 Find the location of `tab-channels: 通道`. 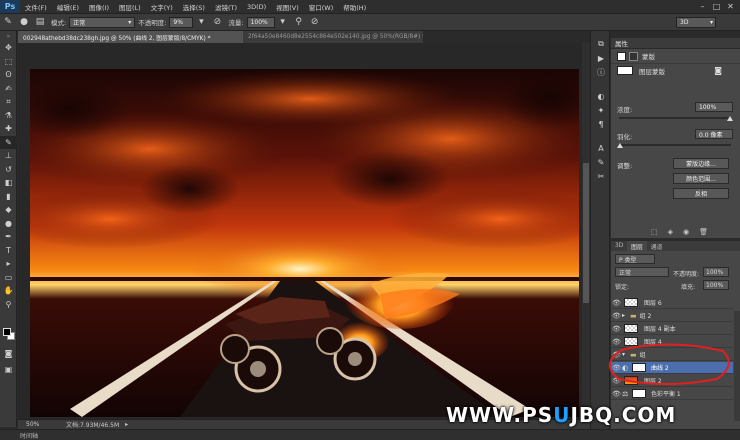

tab-channels: 通道 is located at coordinates (657, 246).